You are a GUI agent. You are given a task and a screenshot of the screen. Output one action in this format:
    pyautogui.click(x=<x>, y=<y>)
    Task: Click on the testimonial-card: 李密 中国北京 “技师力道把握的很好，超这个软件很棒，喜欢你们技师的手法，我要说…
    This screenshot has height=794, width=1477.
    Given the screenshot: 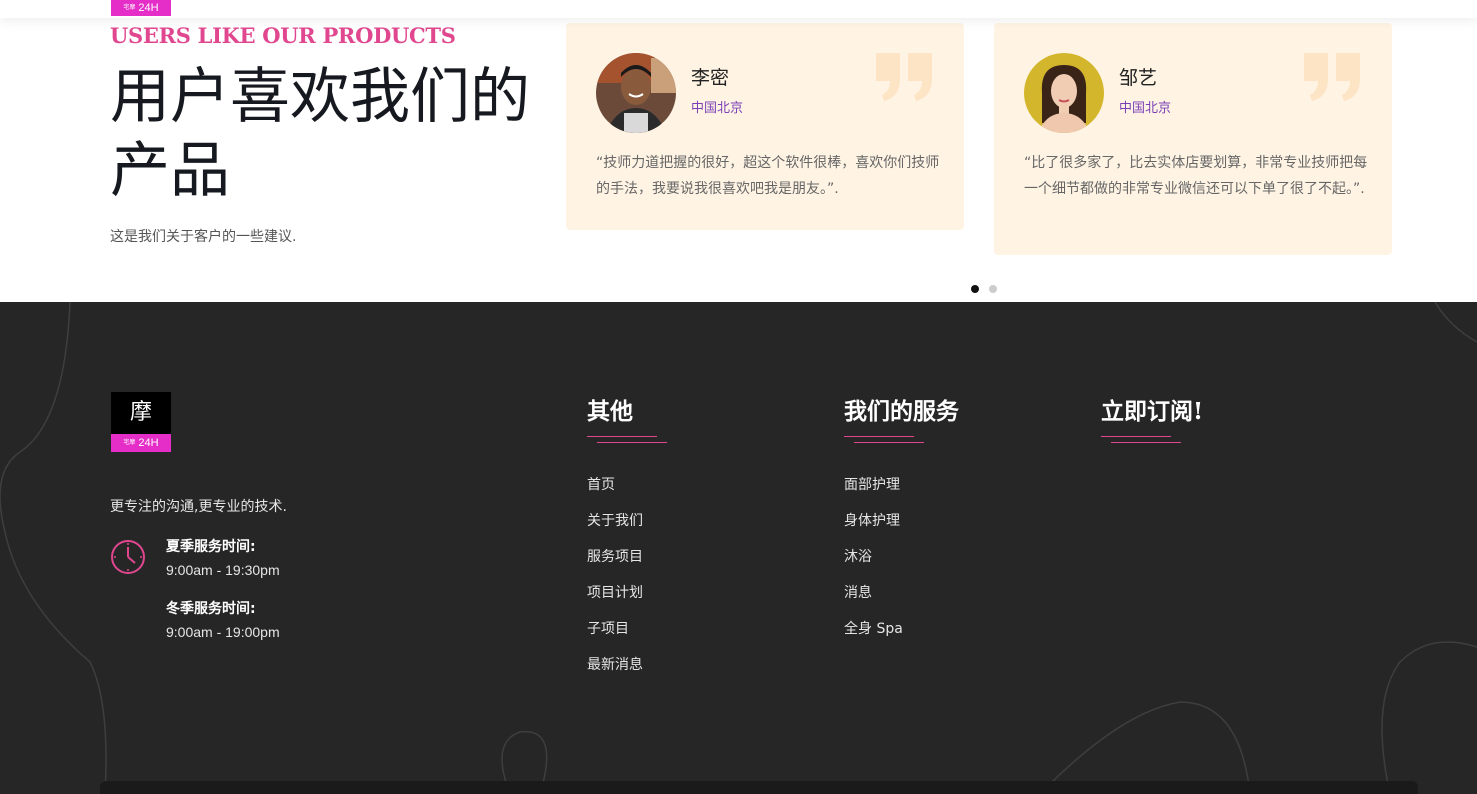 What is the action you would take?
    pyautogui.click(x=765, y=126)
    